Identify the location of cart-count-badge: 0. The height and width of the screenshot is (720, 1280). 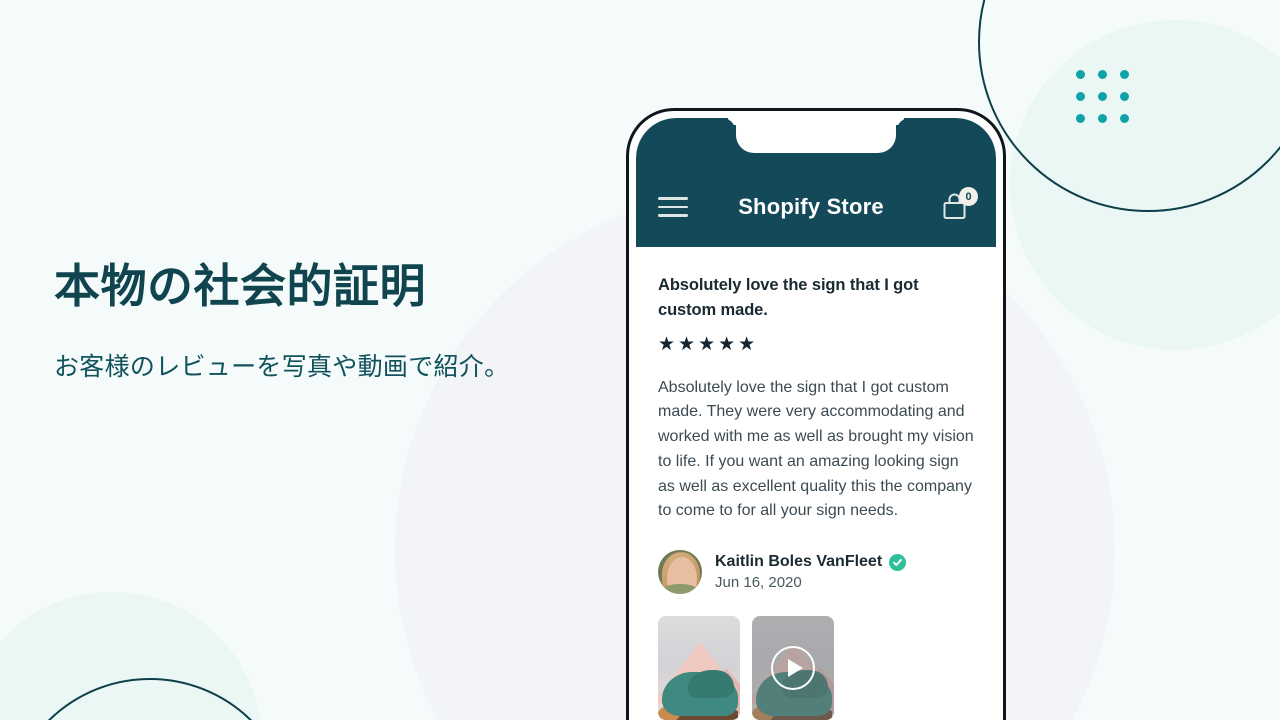
(968, 196).